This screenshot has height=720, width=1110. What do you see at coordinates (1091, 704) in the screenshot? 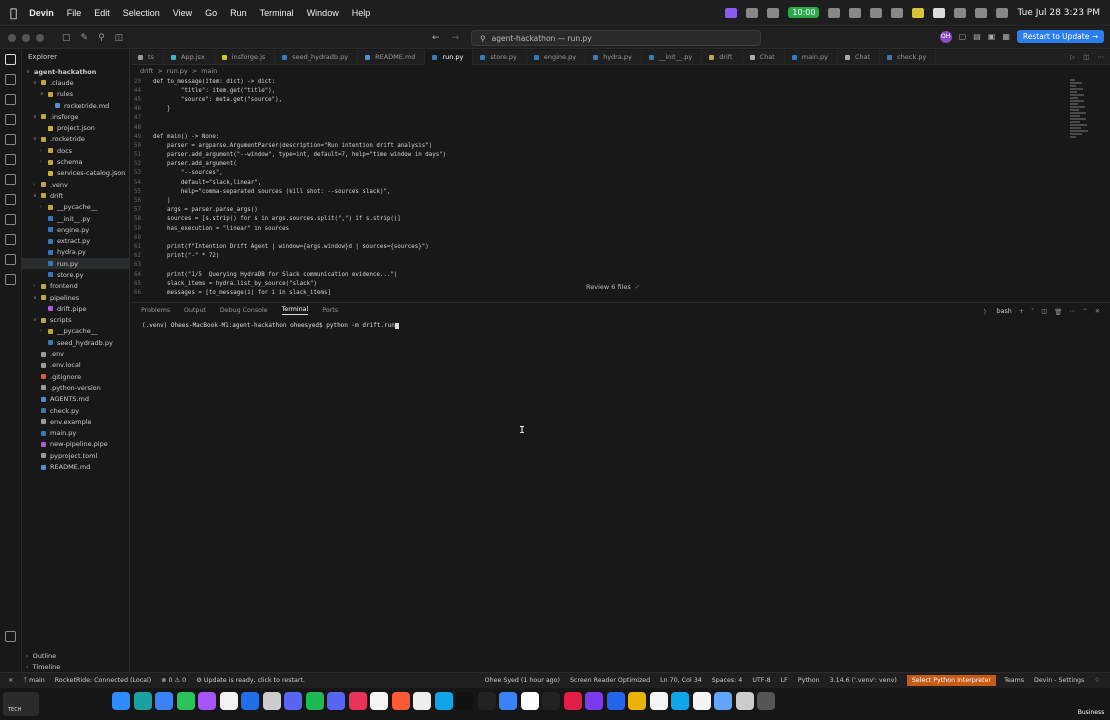
I see `business-space-thumbnail: Business` at bounding box center [1091, 704].